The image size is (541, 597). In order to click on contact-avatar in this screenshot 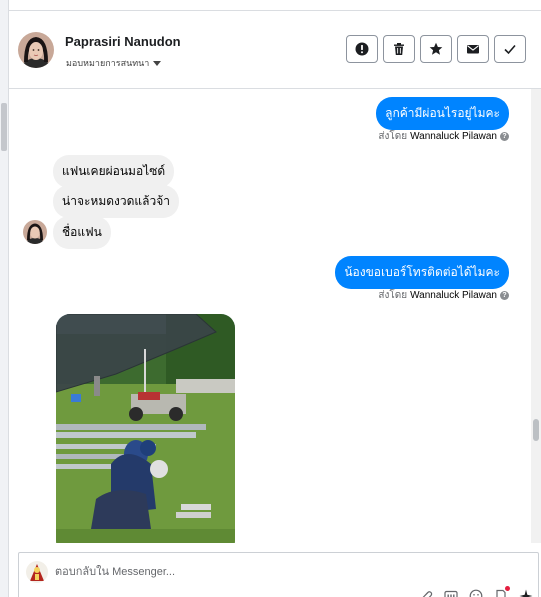, I will do `click(36, 50)`.